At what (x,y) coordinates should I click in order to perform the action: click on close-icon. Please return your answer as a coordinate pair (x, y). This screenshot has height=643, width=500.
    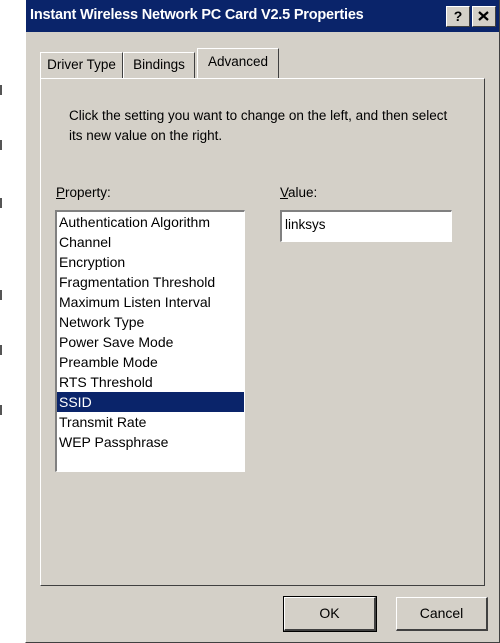
    Looking at the image, I should click on (483, 16).